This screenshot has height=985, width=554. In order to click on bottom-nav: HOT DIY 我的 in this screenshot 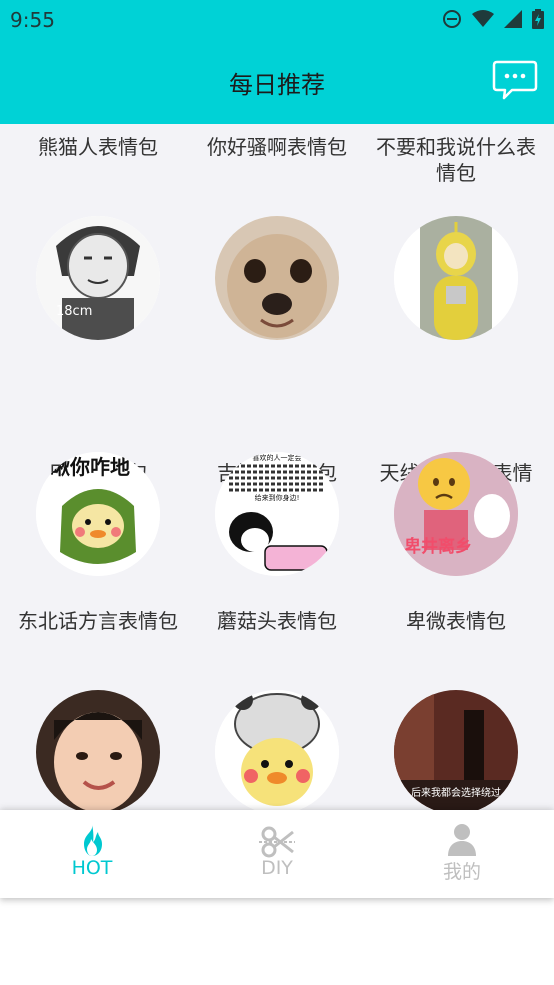, I will do `click(277, 854)`.